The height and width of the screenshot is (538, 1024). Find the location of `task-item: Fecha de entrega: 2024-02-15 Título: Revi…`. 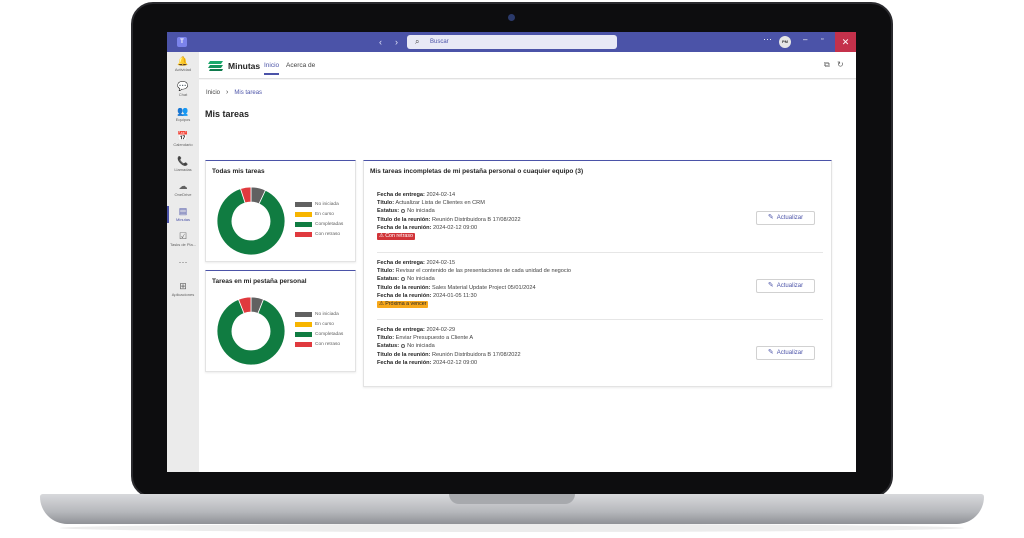

task-item: Fecha de entrega: 2024-02-15 Título: Revi… is located at coordinates (597, 283).